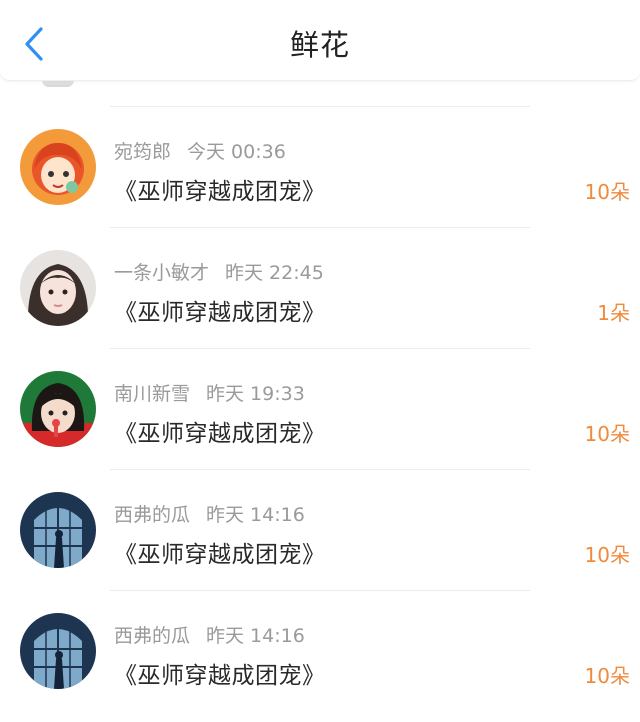 The image size is (640, 722). I want to click on send-time: 昨天 19:33, so click(255, 394).